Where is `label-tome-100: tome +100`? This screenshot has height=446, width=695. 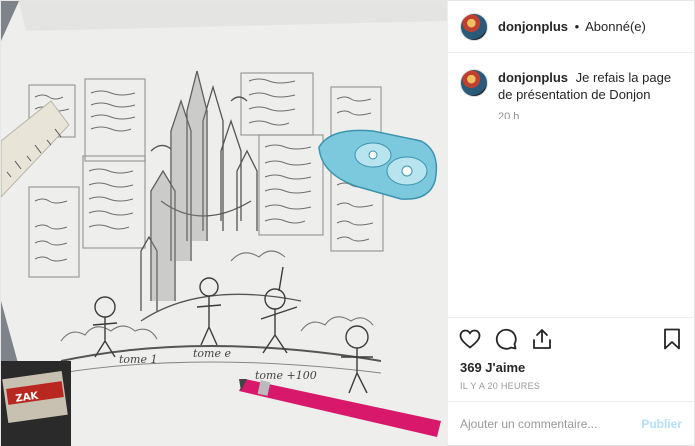 label-tome-100: tome +100 is located at coordinates (286, 375).